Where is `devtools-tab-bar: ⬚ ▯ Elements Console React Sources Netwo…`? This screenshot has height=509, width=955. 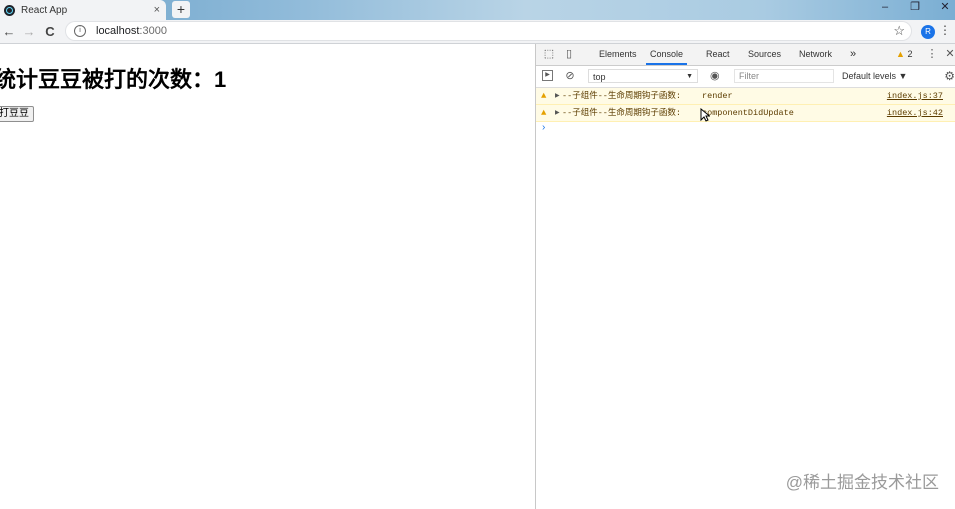 devtools-tab-bar: ⬚ ▯ Elements Console React Sources Netwo… is located at coordinates (745, 55).